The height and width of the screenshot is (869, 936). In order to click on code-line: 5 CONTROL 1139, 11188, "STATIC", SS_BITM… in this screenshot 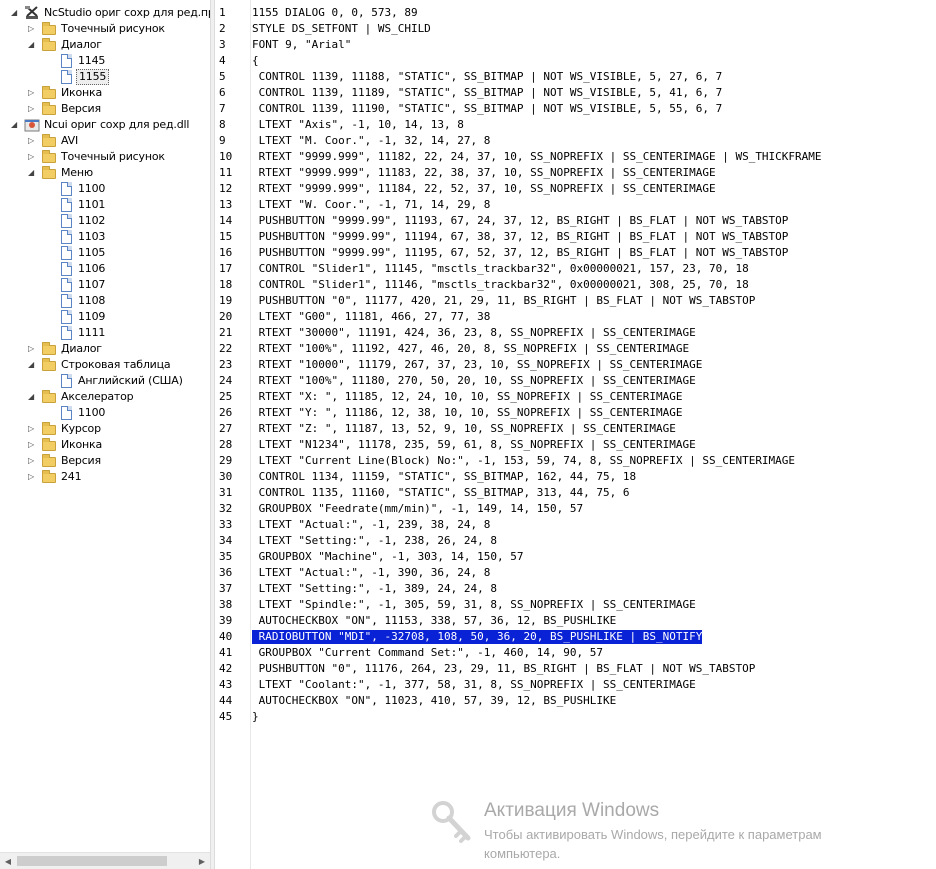, I will do `click(575, 77)`.